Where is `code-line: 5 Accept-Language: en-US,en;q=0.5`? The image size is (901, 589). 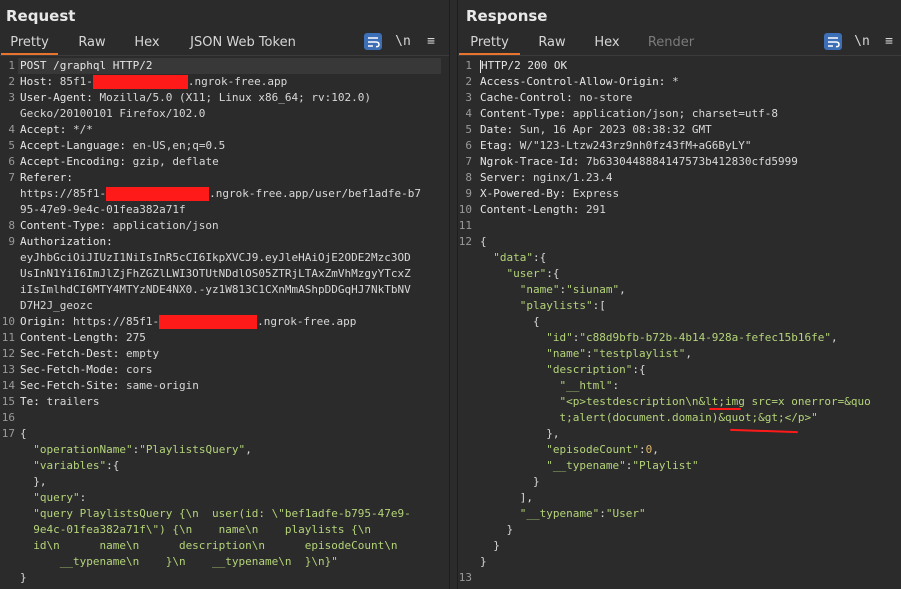 code-line: 5 Accept-Language: en-US,en;q=0.5 is located at coordinates (224, 146).